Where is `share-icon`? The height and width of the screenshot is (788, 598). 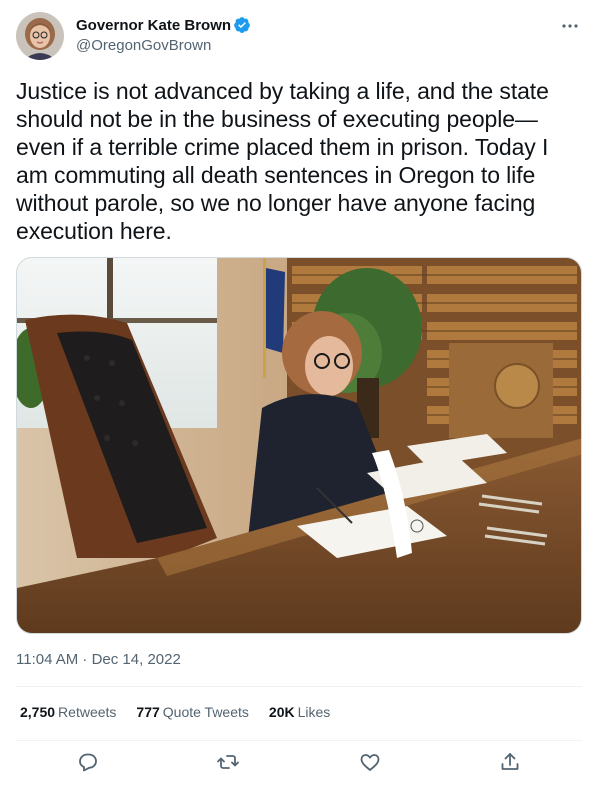
share-icon is located at coordinates (510, 762).